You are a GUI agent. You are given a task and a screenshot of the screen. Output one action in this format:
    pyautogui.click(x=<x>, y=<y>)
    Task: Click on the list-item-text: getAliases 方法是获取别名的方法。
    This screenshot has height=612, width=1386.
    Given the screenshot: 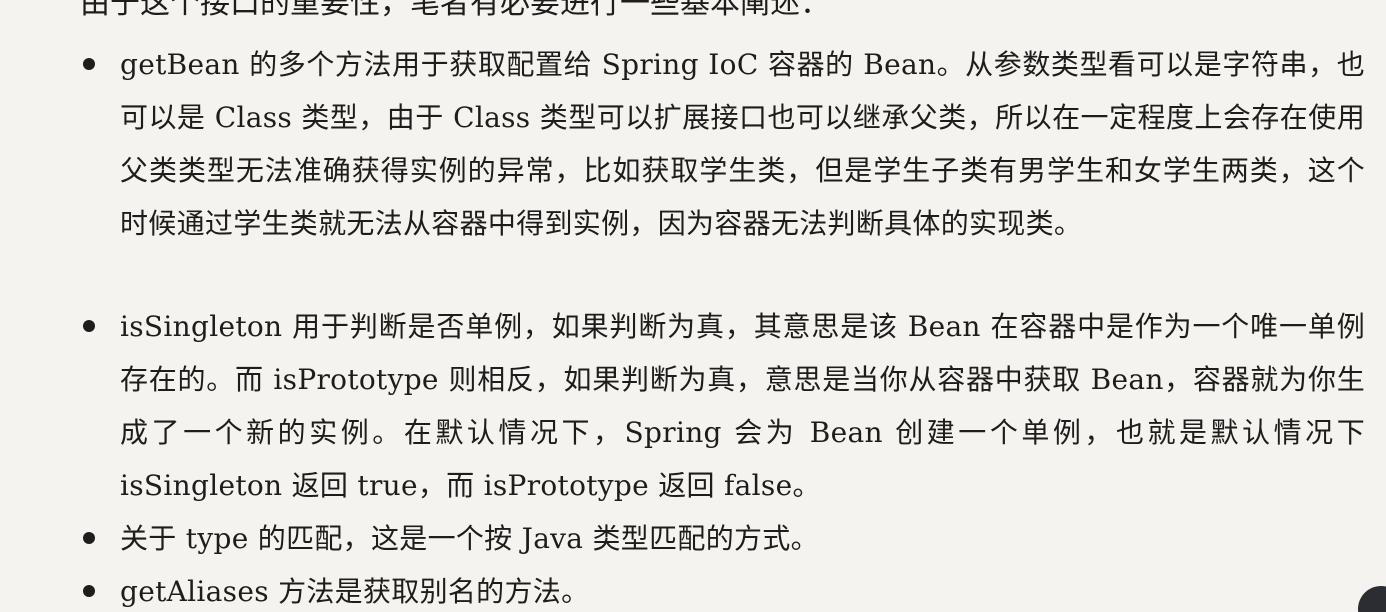 What is the action you would take?
    pyautogui.click(x=355, y=591)
    